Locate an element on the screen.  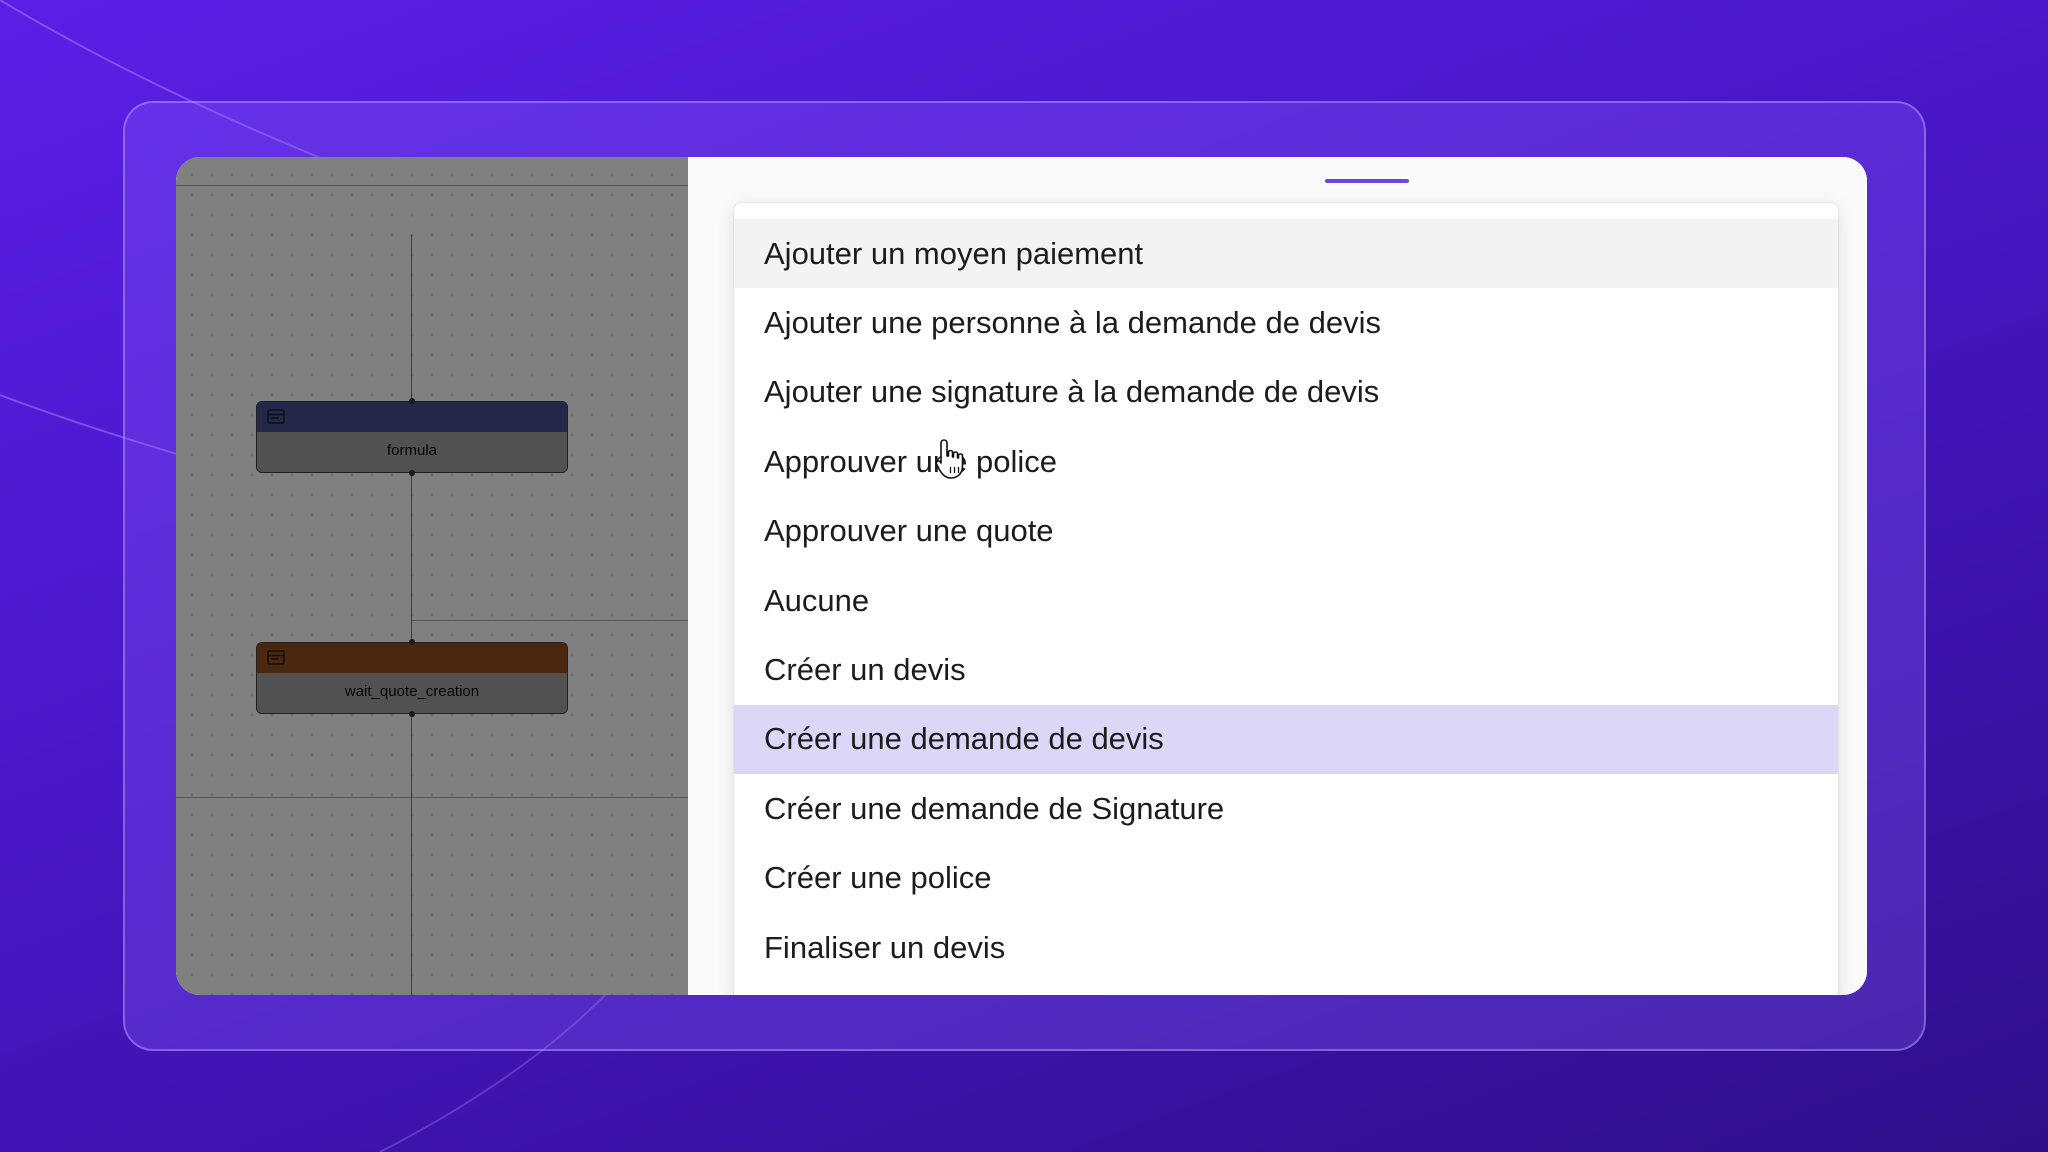
dropdown-option: Créer une demande de Signature is located at coordinates (1286, 808).